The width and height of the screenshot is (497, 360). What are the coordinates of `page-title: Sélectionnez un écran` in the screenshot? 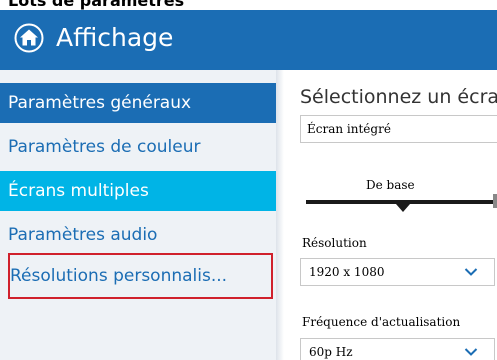 It's located at (398, 97).